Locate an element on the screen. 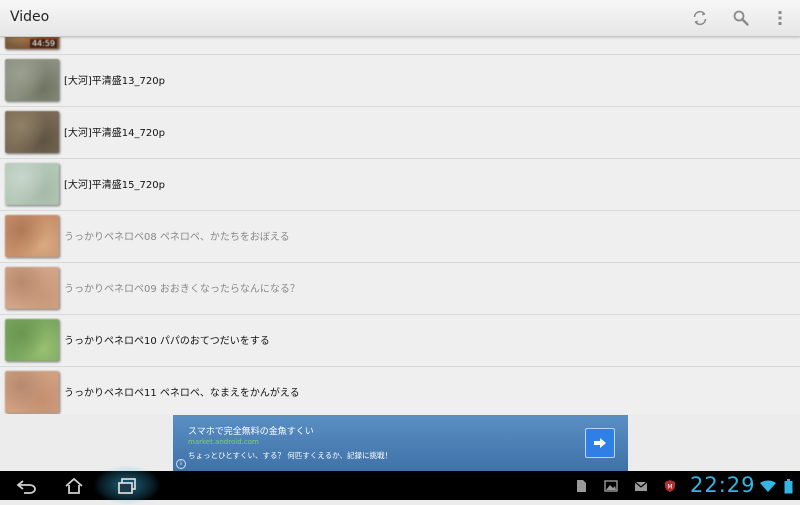 The height and width of the screenshot is (505, 800). overflow-menu-button is located at coordinates (780, 18).